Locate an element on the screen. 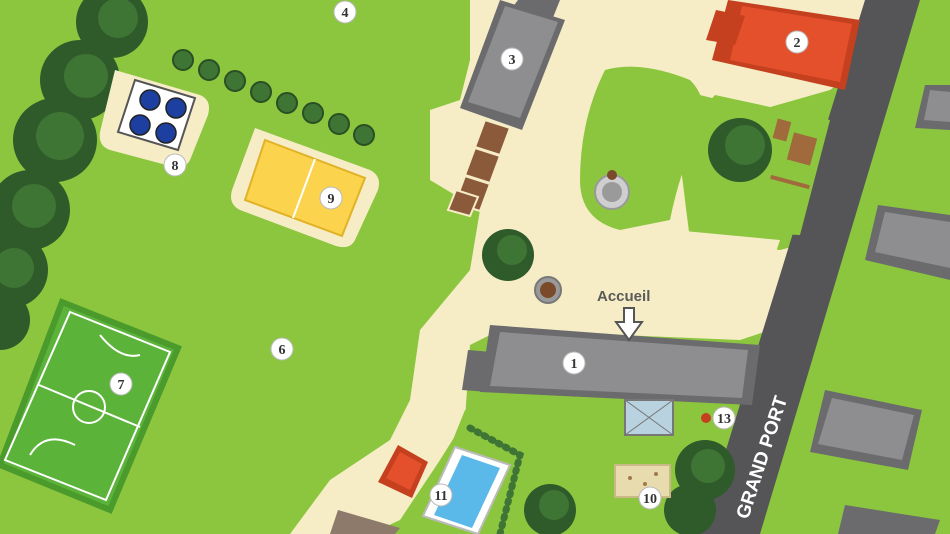 Image resolution: width=950 pixels, height=534 pixels. marker-13: 13 is located at coordinates (724, 418).